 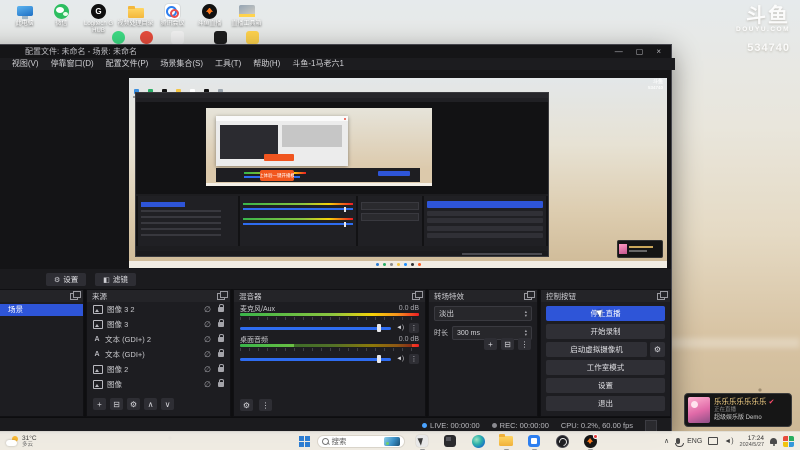 What do you see at coordinates (507, 344) in the screenshot?
I see `remove-transition-button: ⊟` at bounding box center [507, 344].